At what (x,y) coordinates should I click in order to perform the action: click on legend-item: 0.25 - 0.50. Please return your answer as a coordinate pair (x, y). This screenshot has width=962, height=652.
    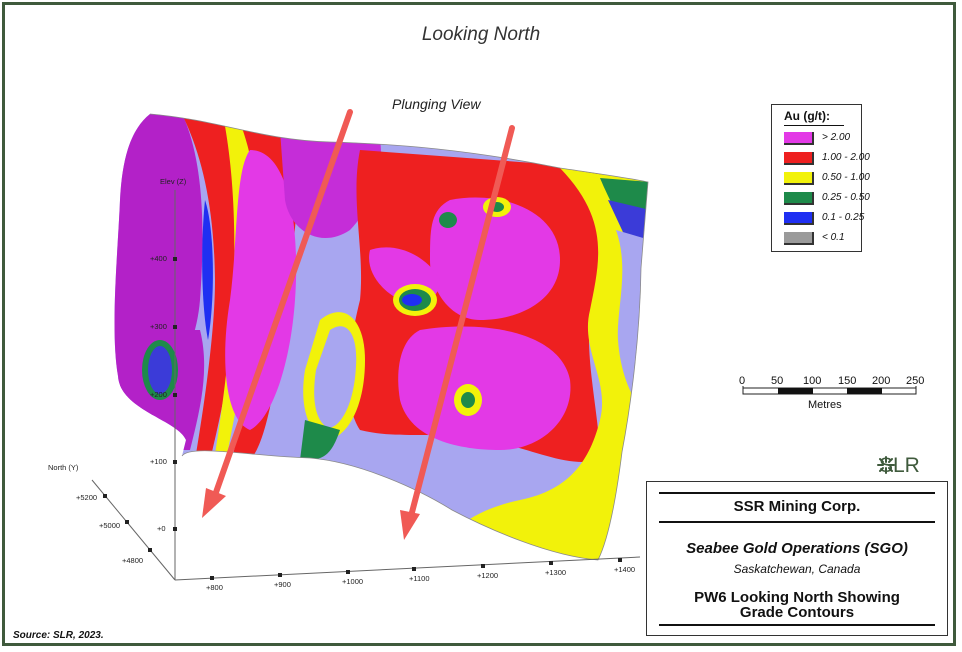
    Looking at the image, I should click on (827, 199).